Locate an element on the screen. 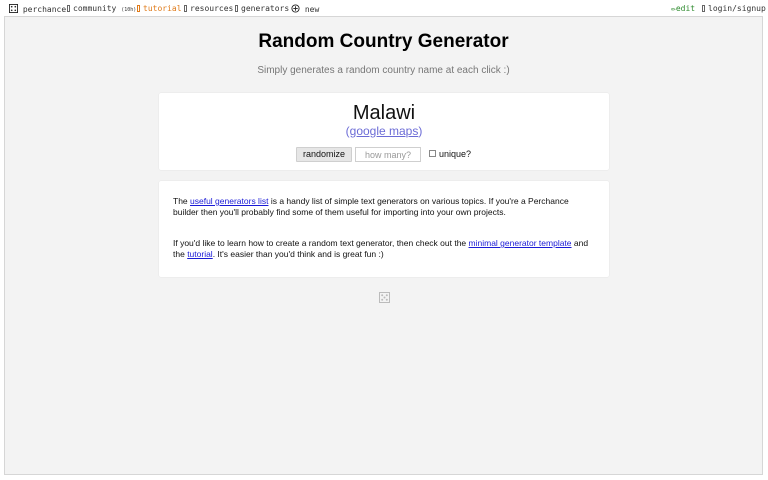 The image size is (768, 480). result-card: Malawi (google maps) randomize unique? is located at coordinates (384, 131).